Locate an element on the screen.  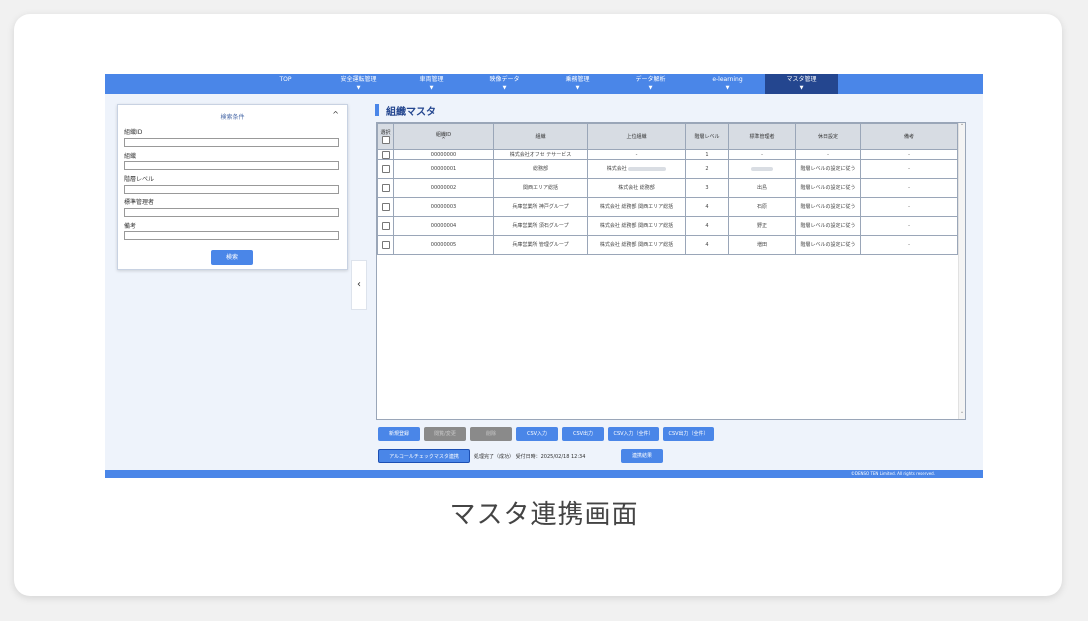
header-label: 備考 is located at coordinates (908, 137).